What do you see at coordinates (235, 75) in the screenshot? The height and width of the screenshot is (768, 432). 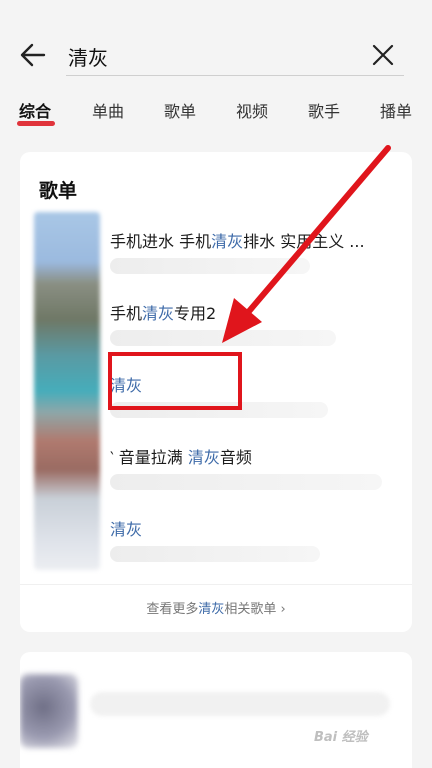 I see `search-underline` at bounding box center [235, 75].